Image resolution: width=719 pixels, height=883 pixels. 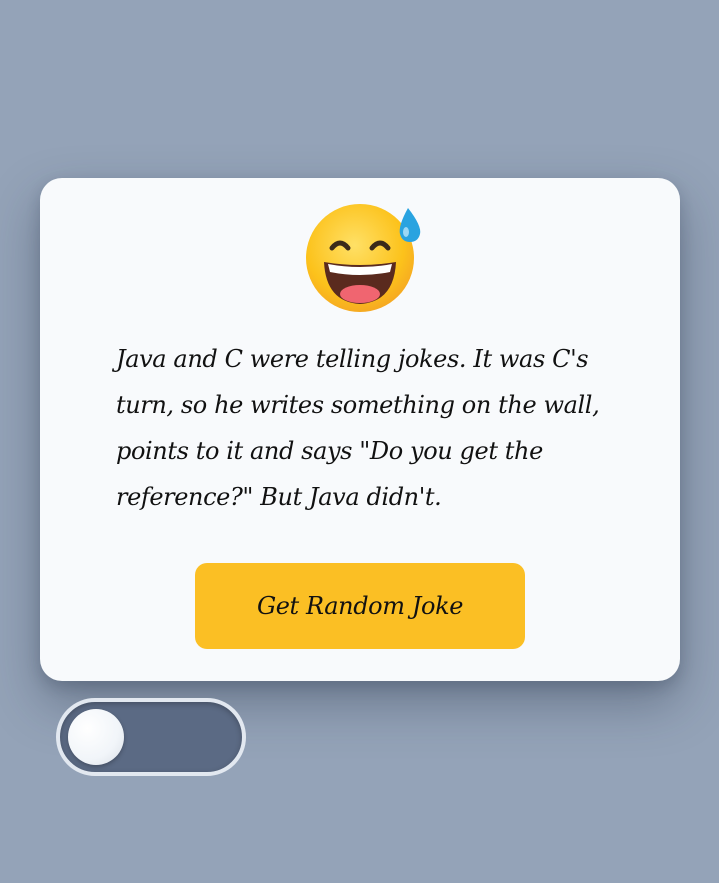 I want to click on theme-toggle, so click(x=151, y=737).